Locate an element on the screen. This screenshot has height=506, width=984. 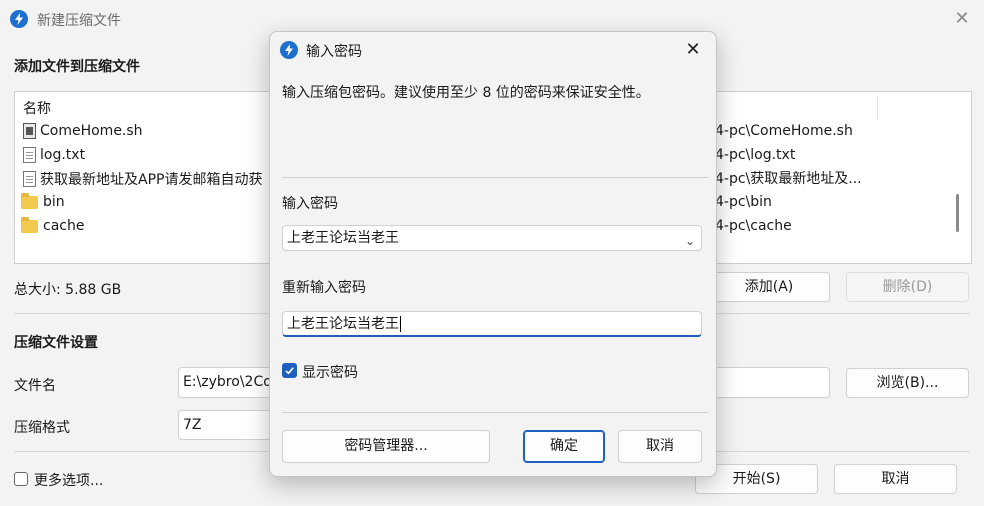
text-caret is located at coordinates (400, 324).